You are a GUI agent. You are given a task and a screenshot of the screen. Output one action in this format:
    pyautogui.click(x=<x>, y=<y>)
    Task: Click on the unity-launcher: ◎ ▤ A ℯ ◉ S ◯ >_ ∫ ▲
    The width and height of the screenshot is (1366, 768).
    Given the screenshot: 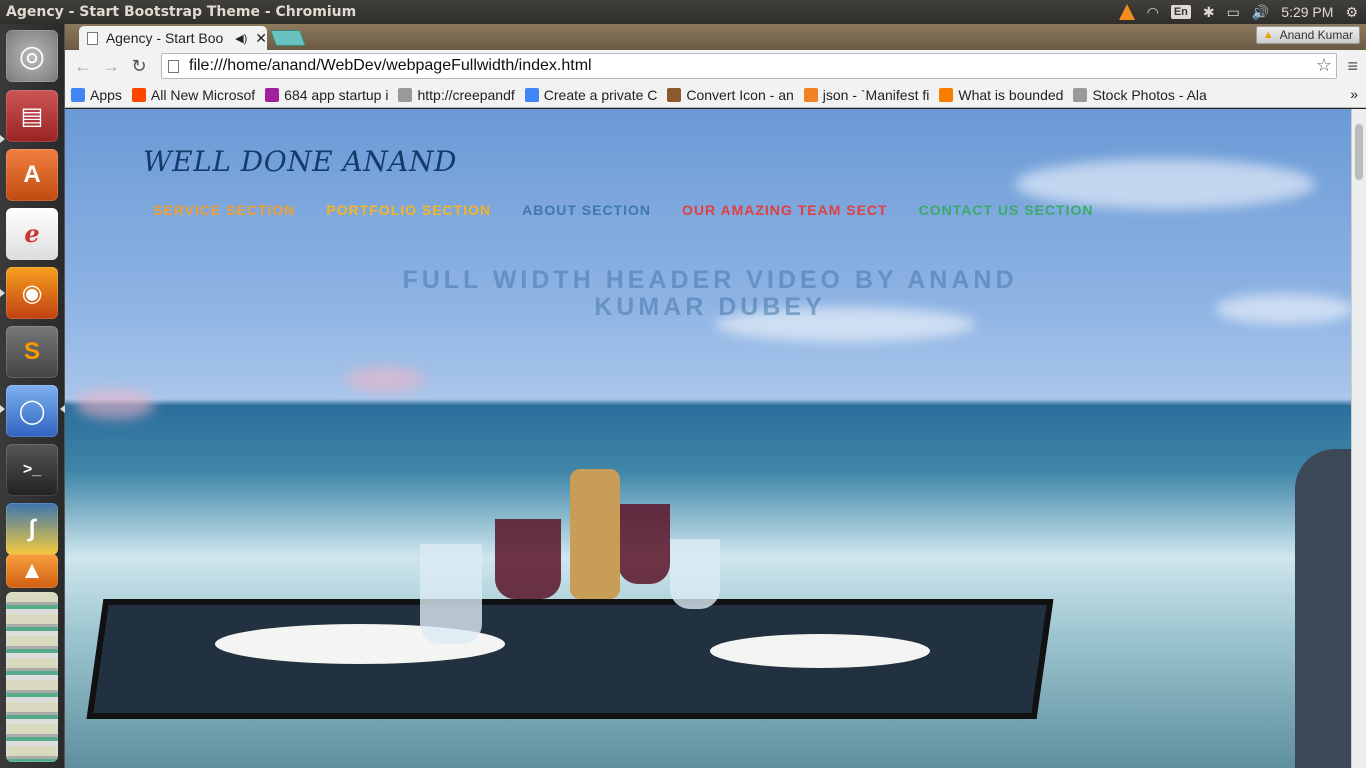 What is the action you would take?
    pyautogui.click(x=32, y=396)
    